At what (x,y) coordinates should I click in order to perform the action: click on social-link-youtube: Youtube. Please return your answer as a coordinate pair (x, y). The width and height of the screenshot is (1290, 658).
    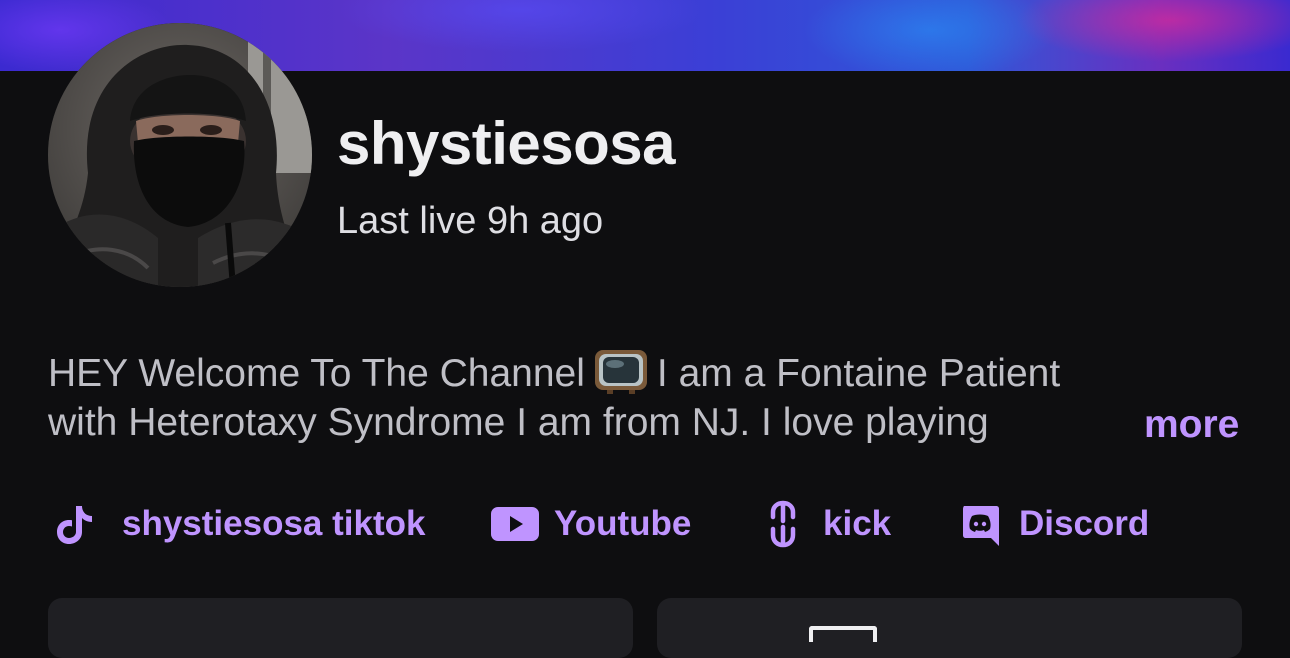
    Looking at the image, I should click on (590, 524).